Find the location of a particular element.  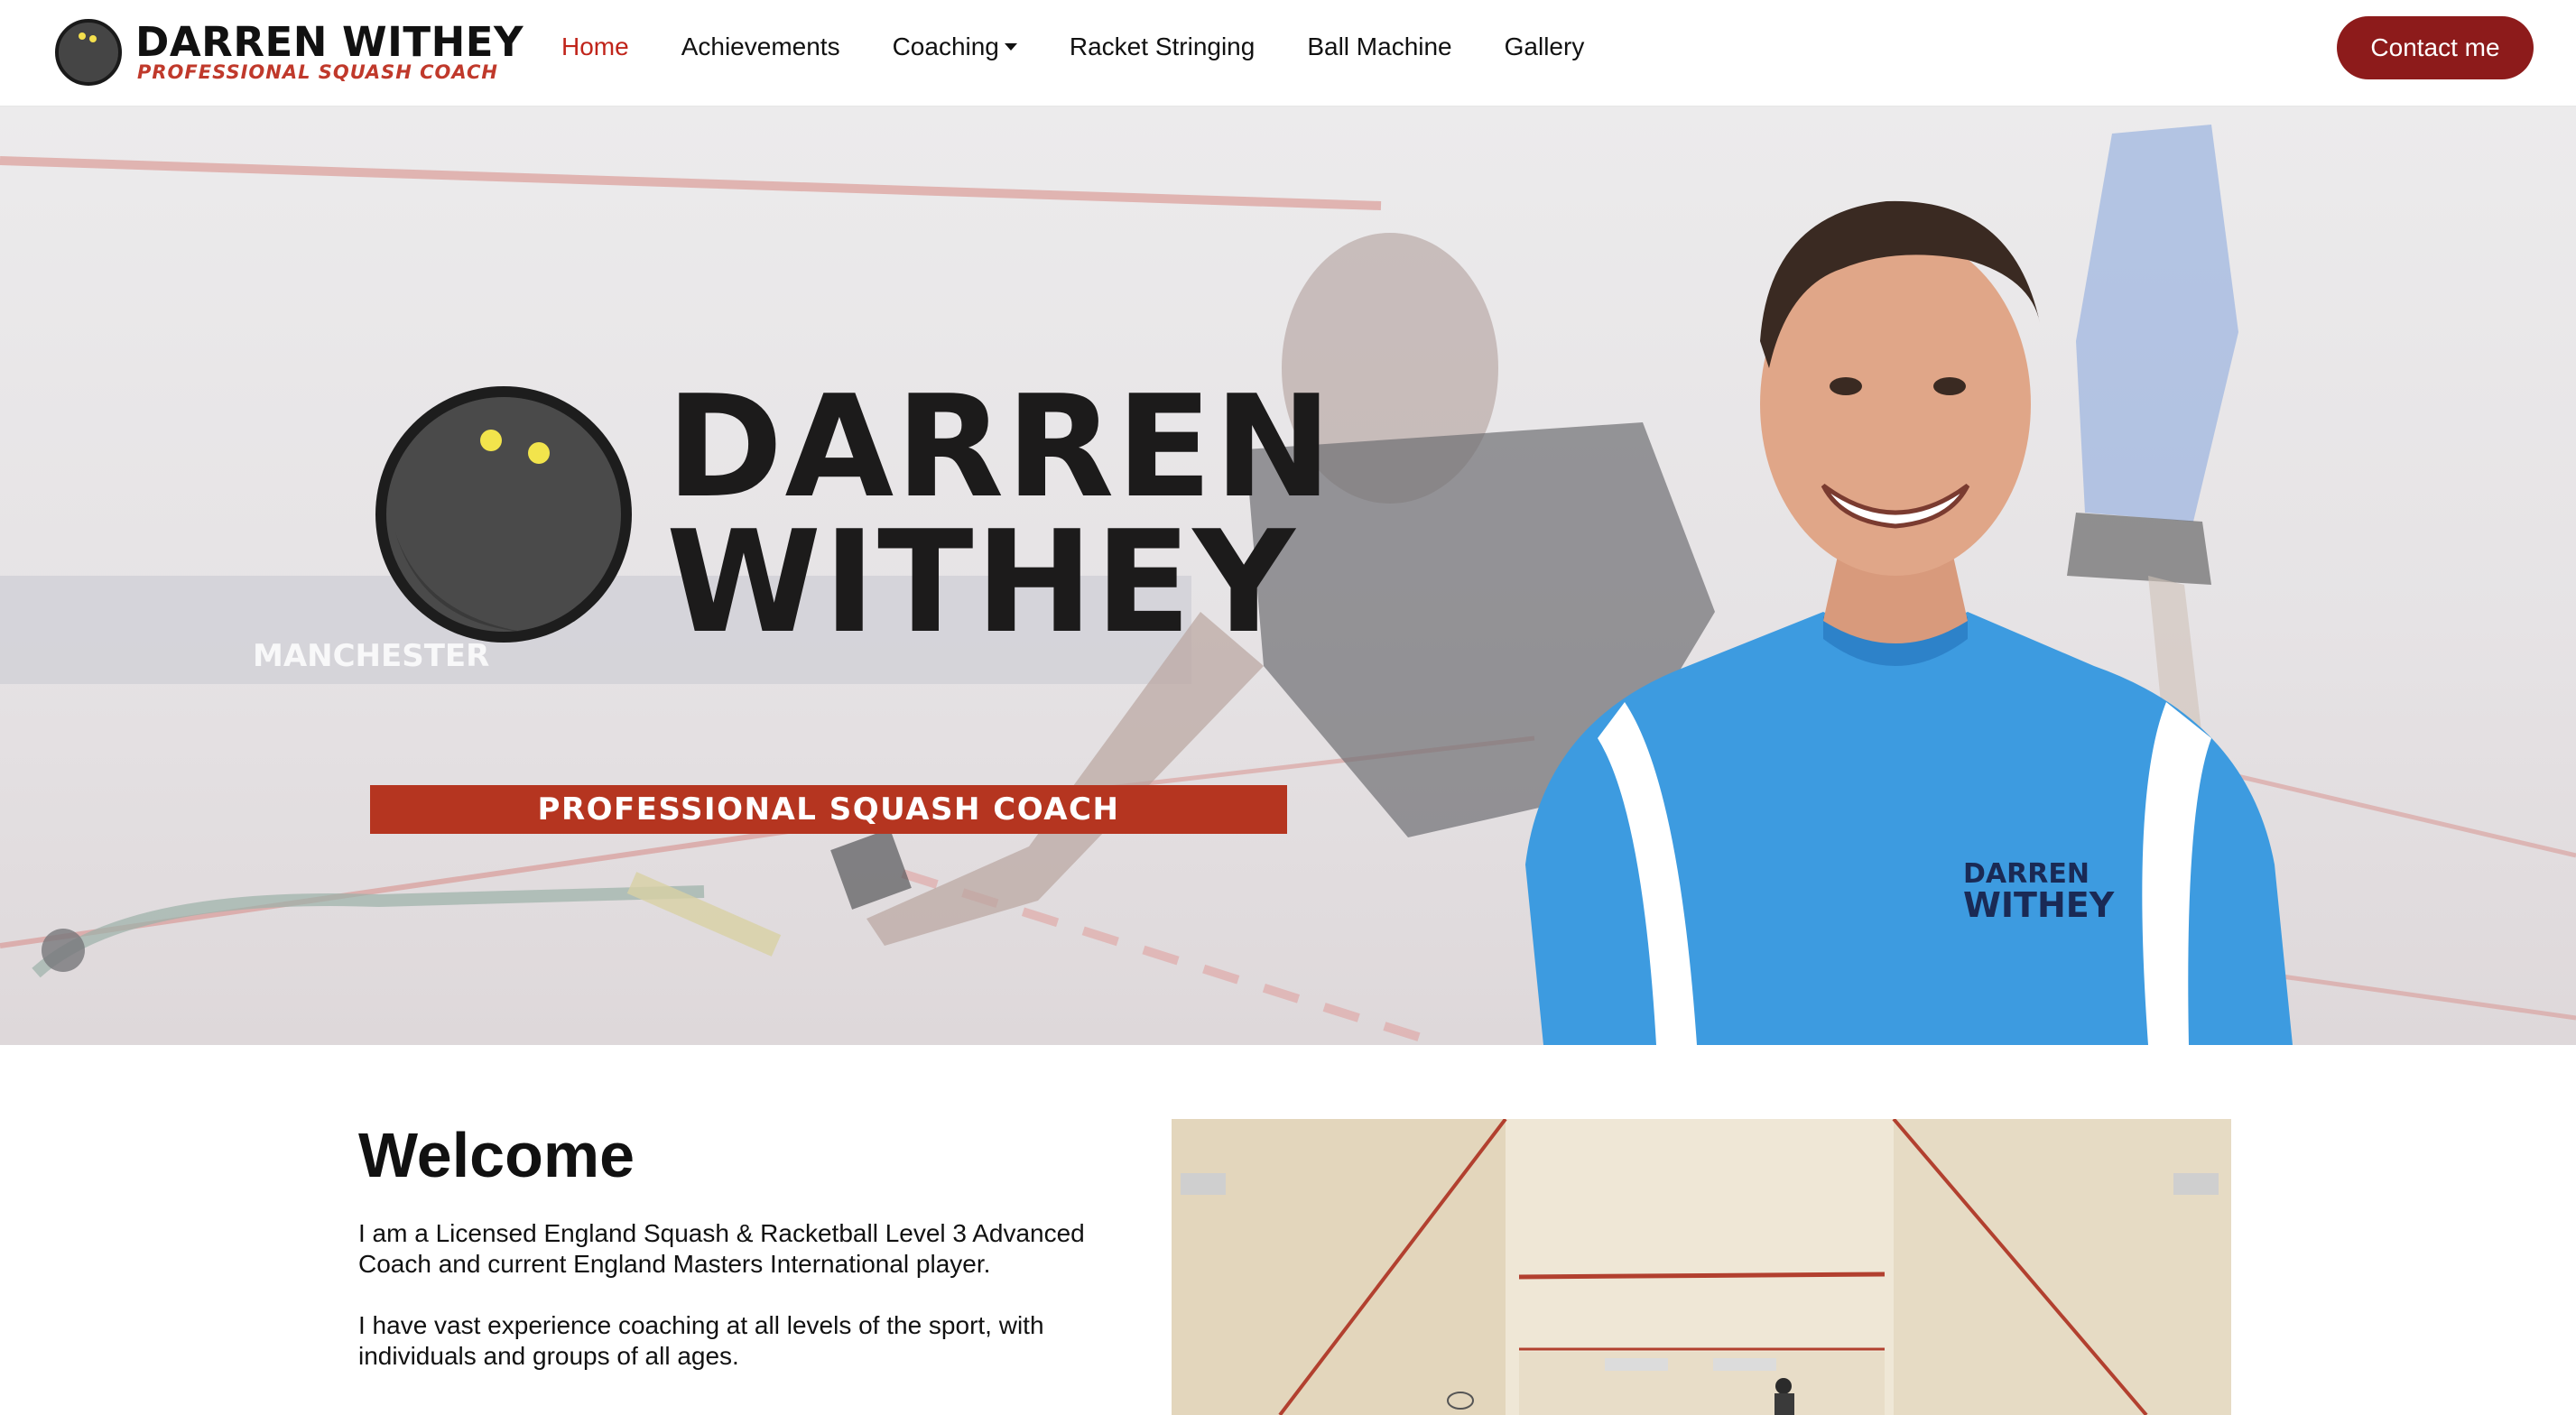

brand-tagline: PROFESSIONAL SQUASH COACH is located at coordinates (317, 72).